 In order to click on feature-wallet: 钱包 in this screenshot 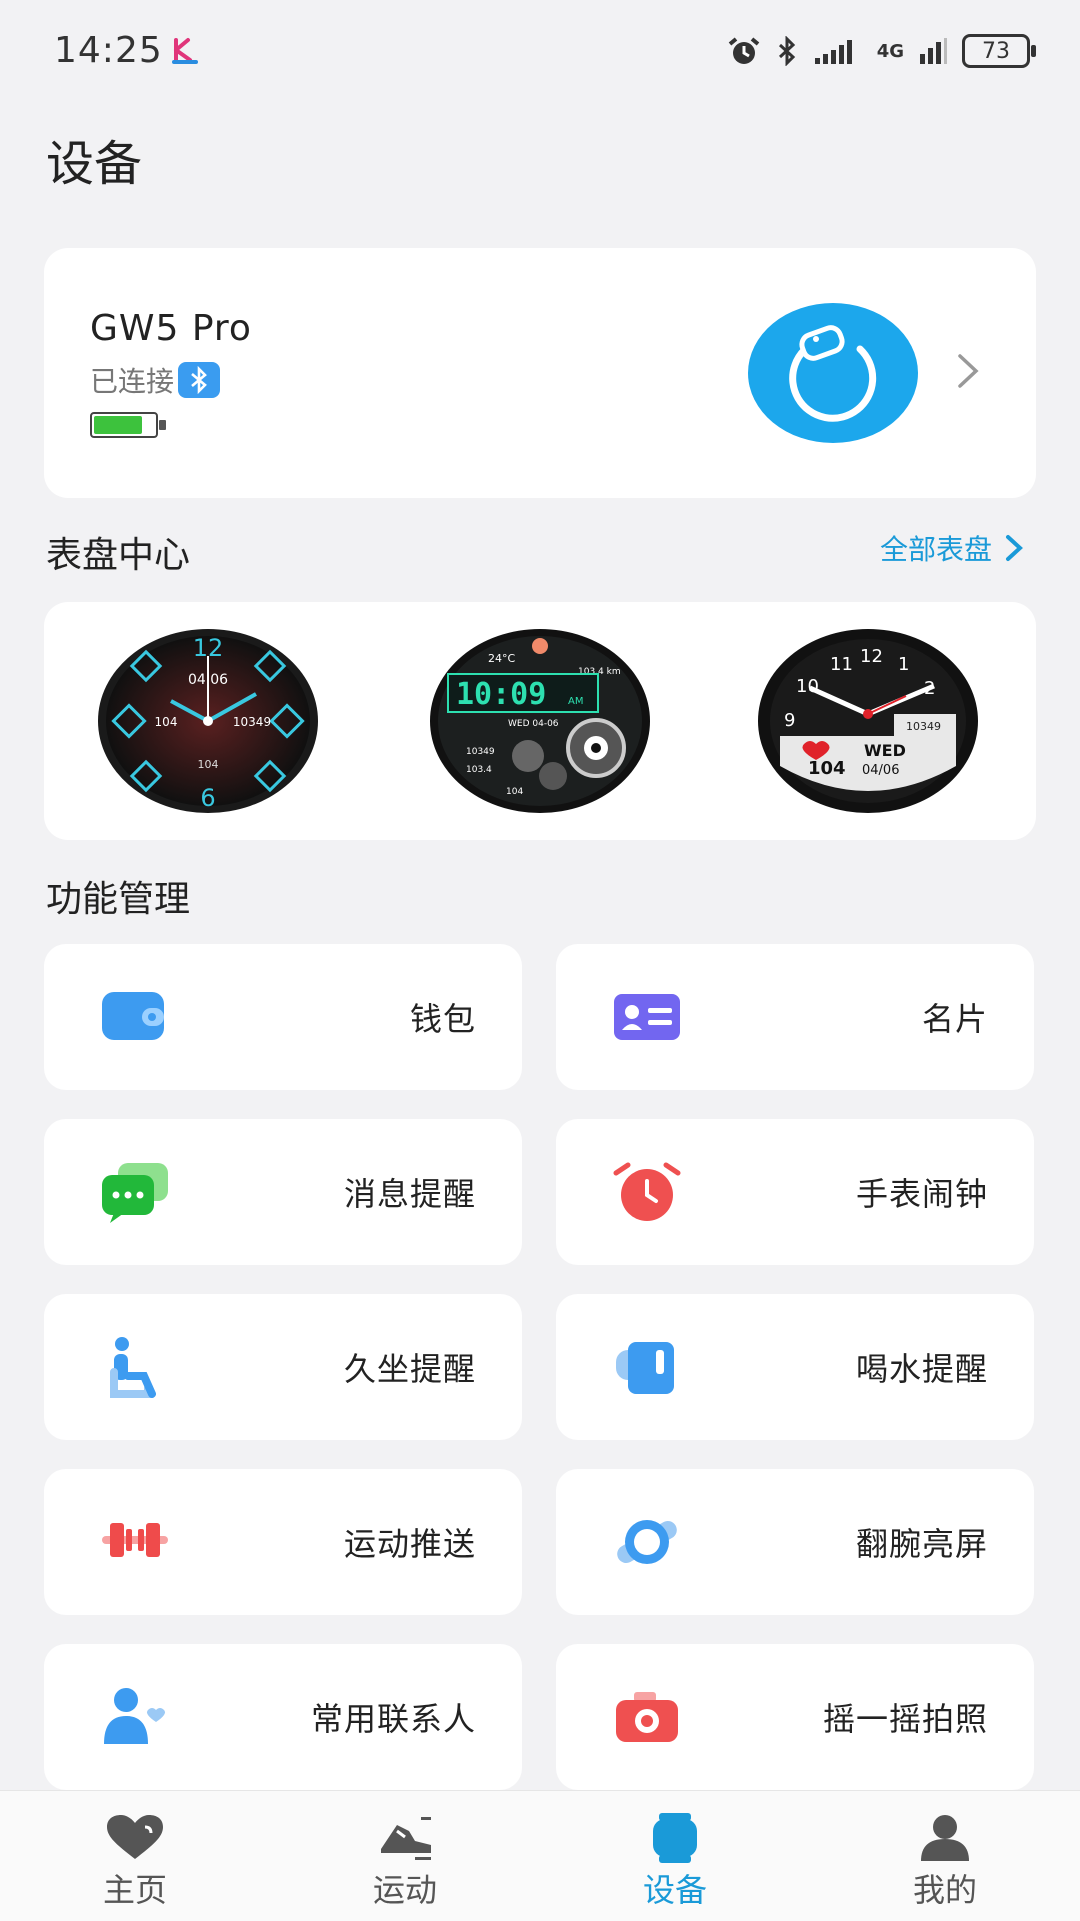, I will do `click(283, 1017)`.